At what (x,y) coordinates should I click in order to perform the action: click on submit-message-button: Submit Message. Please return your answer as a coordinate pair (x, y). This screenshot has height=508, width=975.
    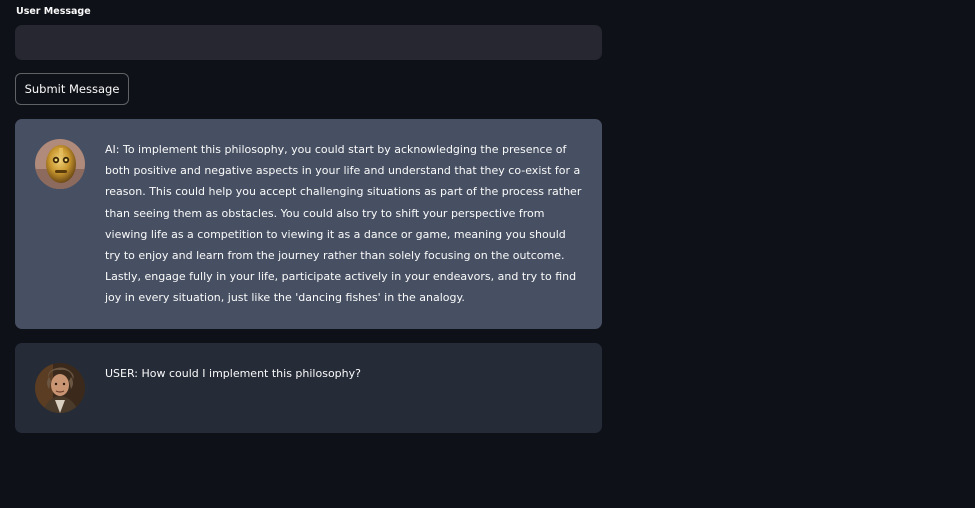
    Looking at the image, I should click on (72, 89).